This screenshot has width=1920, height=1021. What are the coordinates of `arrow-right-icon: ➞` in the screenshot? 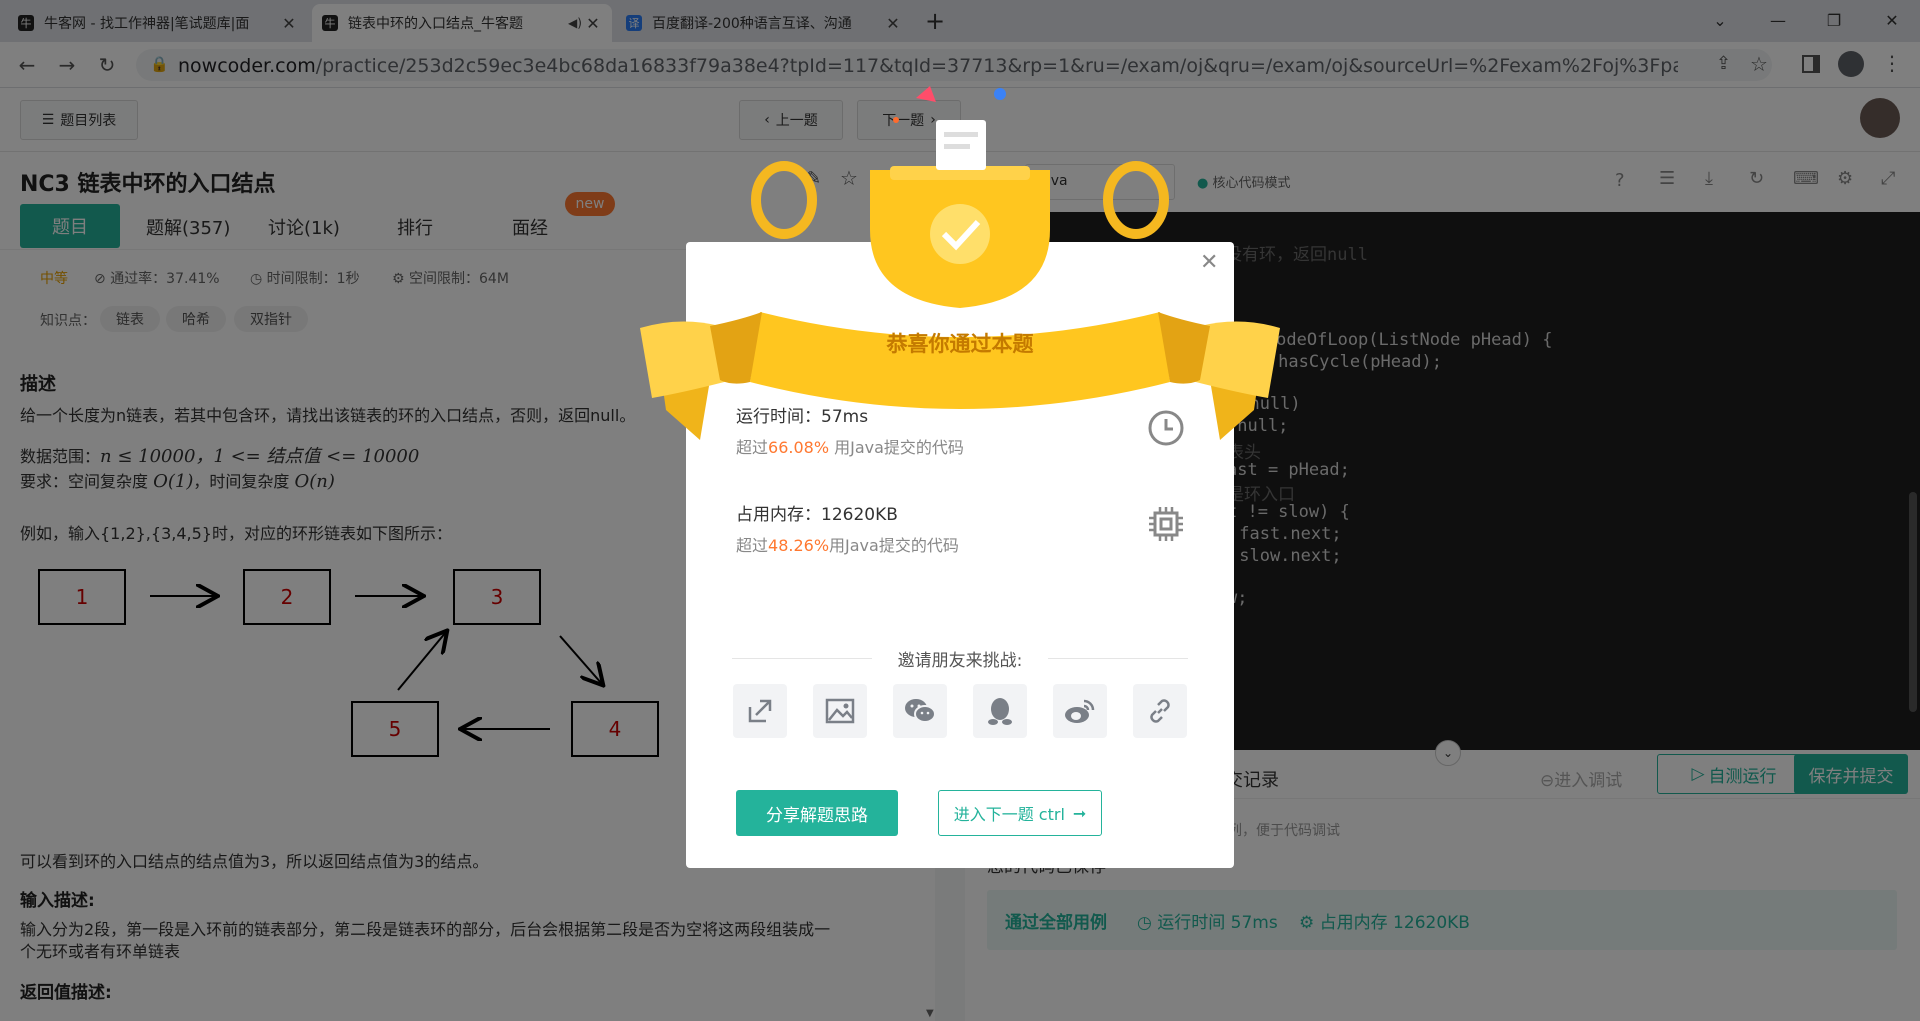 It's located at (1079, 813).